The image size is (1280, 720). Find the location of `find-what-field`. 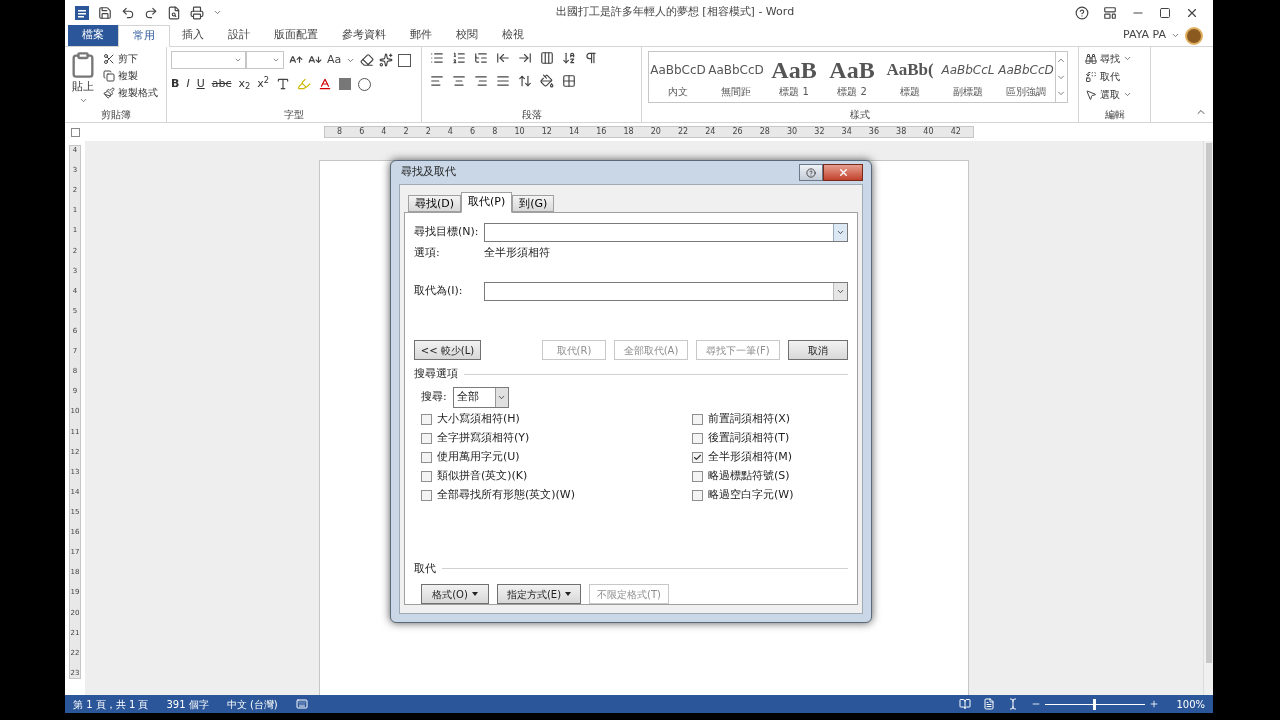

find-what-field is located at coordinates (666, 232).